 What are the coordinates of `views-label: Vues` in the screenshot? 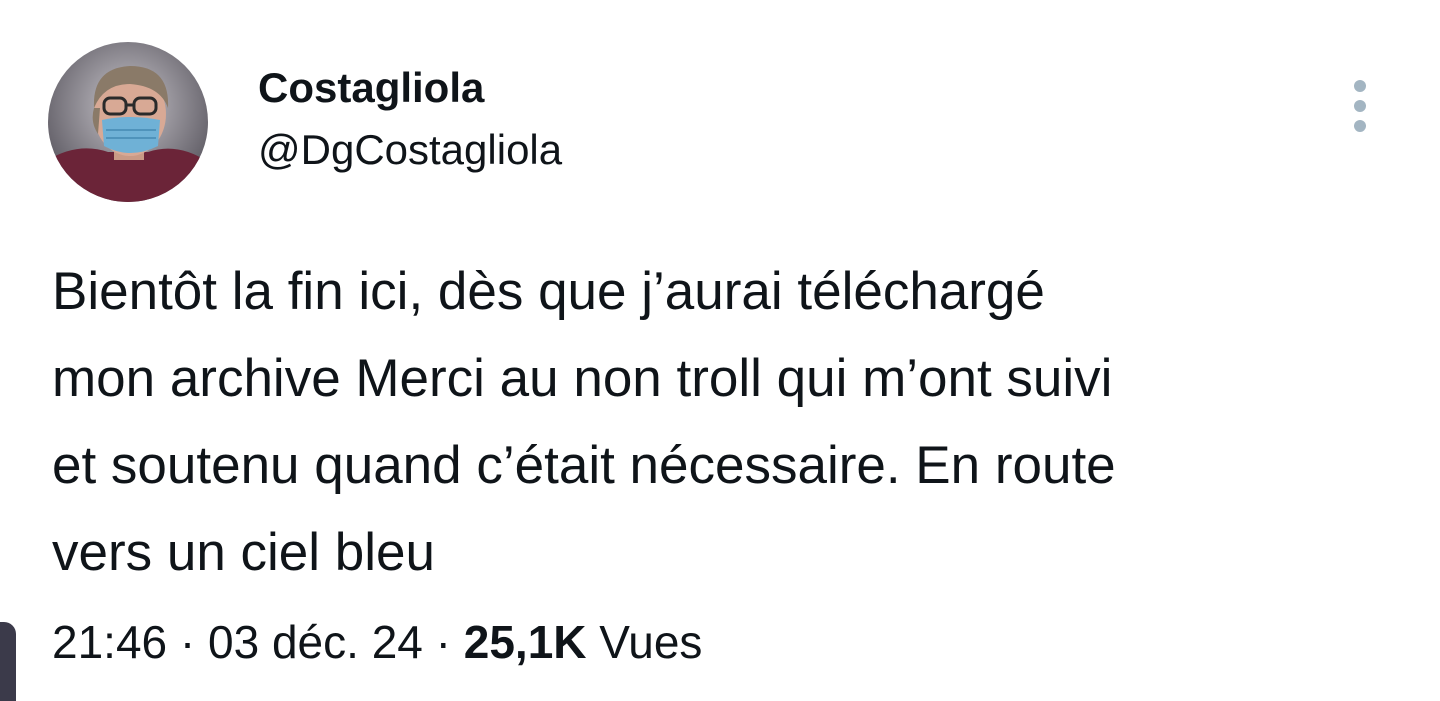 It's located at (651, 642).